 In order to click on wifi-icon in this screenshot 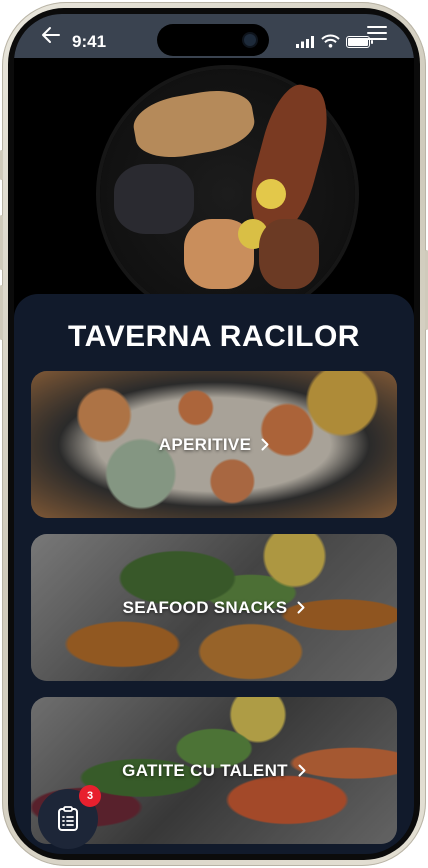, I will do `click(330, 41)`.